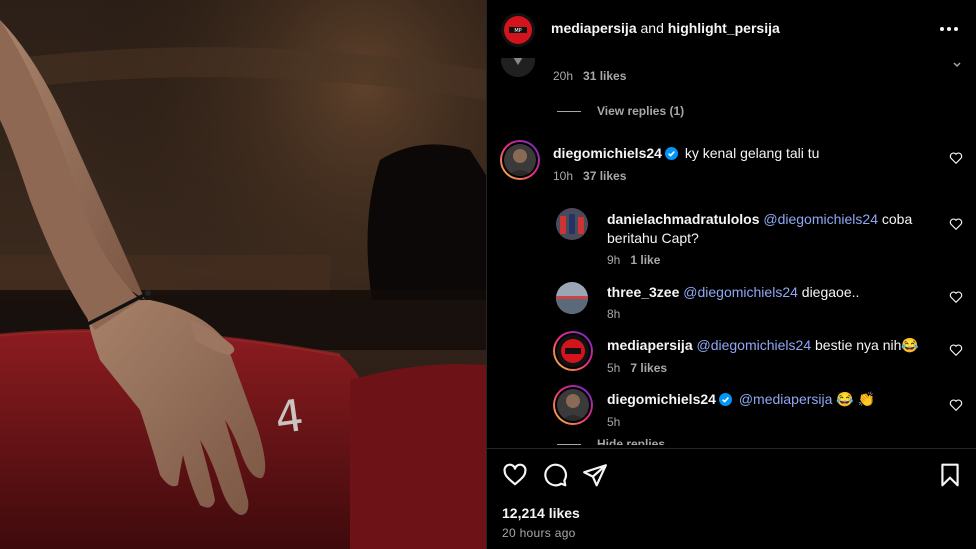 Image resolution: width=976 pixels, height=549 pixels. Describe the element at coordinates (515, 475) in the screenshot. I see `heart-icon` at that location.